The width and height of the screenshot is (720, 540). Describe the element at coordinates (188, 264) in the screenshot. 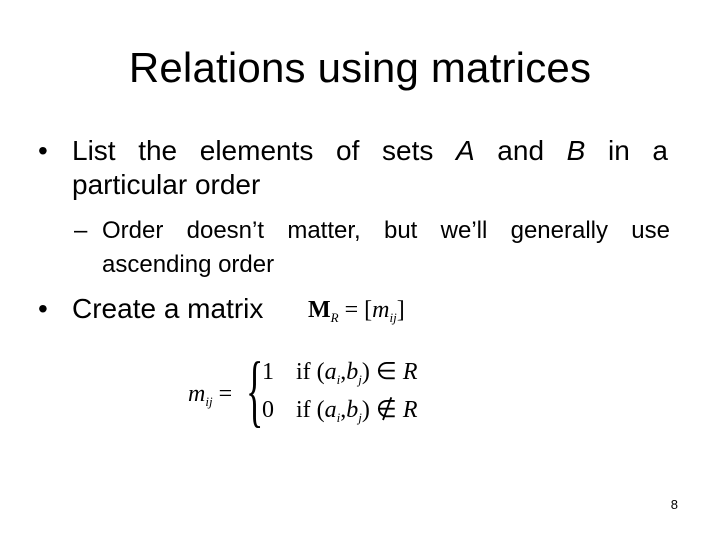

I see `sub-bullet-line-2: ascending order` at that location.